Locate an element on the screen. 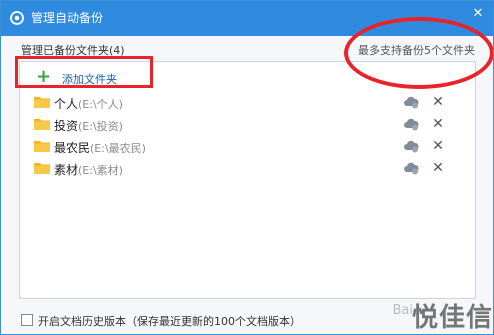 This screenshot has width=494, height=335. folder-path: (E:\个人) is located at coordinates (100, 104).